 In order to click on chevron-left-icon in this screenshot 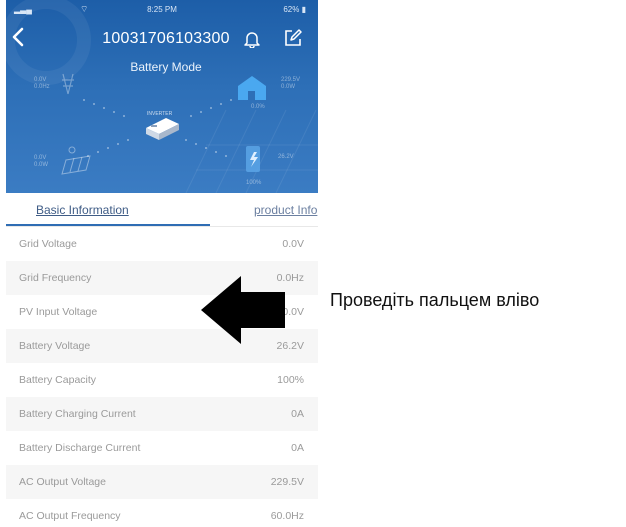, I will do `click(18, 37)`.